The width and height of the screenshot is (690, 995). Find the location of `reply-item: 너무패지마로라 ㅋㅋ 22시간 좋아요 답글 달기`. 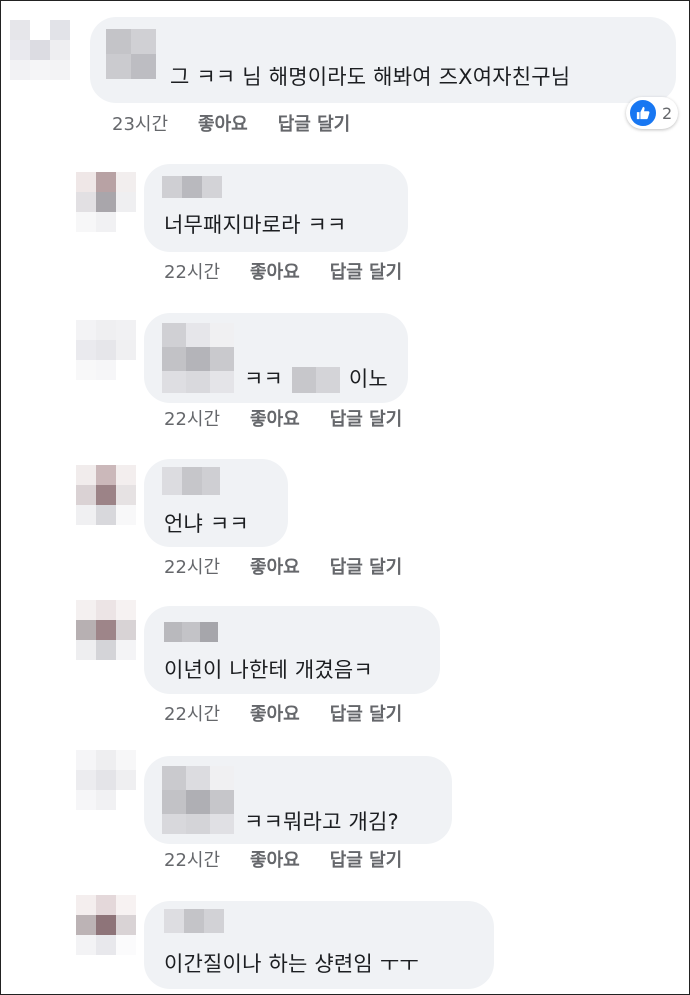

reply-item: 너무패지마로라 ㅋㅋ 22시간 좋아요 답글 달기 is located at coordinates (345, 225).